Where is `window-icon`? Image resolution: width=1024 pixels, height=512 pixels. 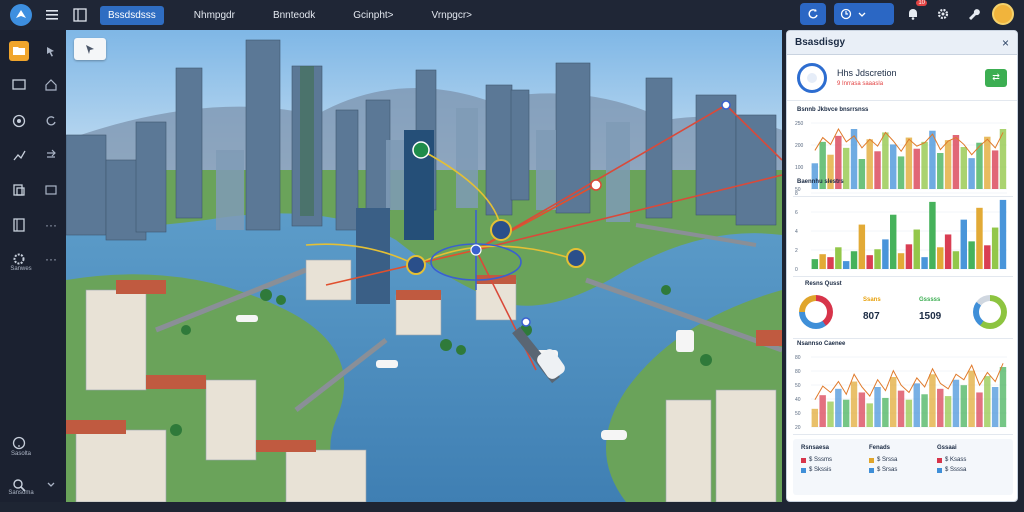
window-icon is located at coordinates (51, 190).